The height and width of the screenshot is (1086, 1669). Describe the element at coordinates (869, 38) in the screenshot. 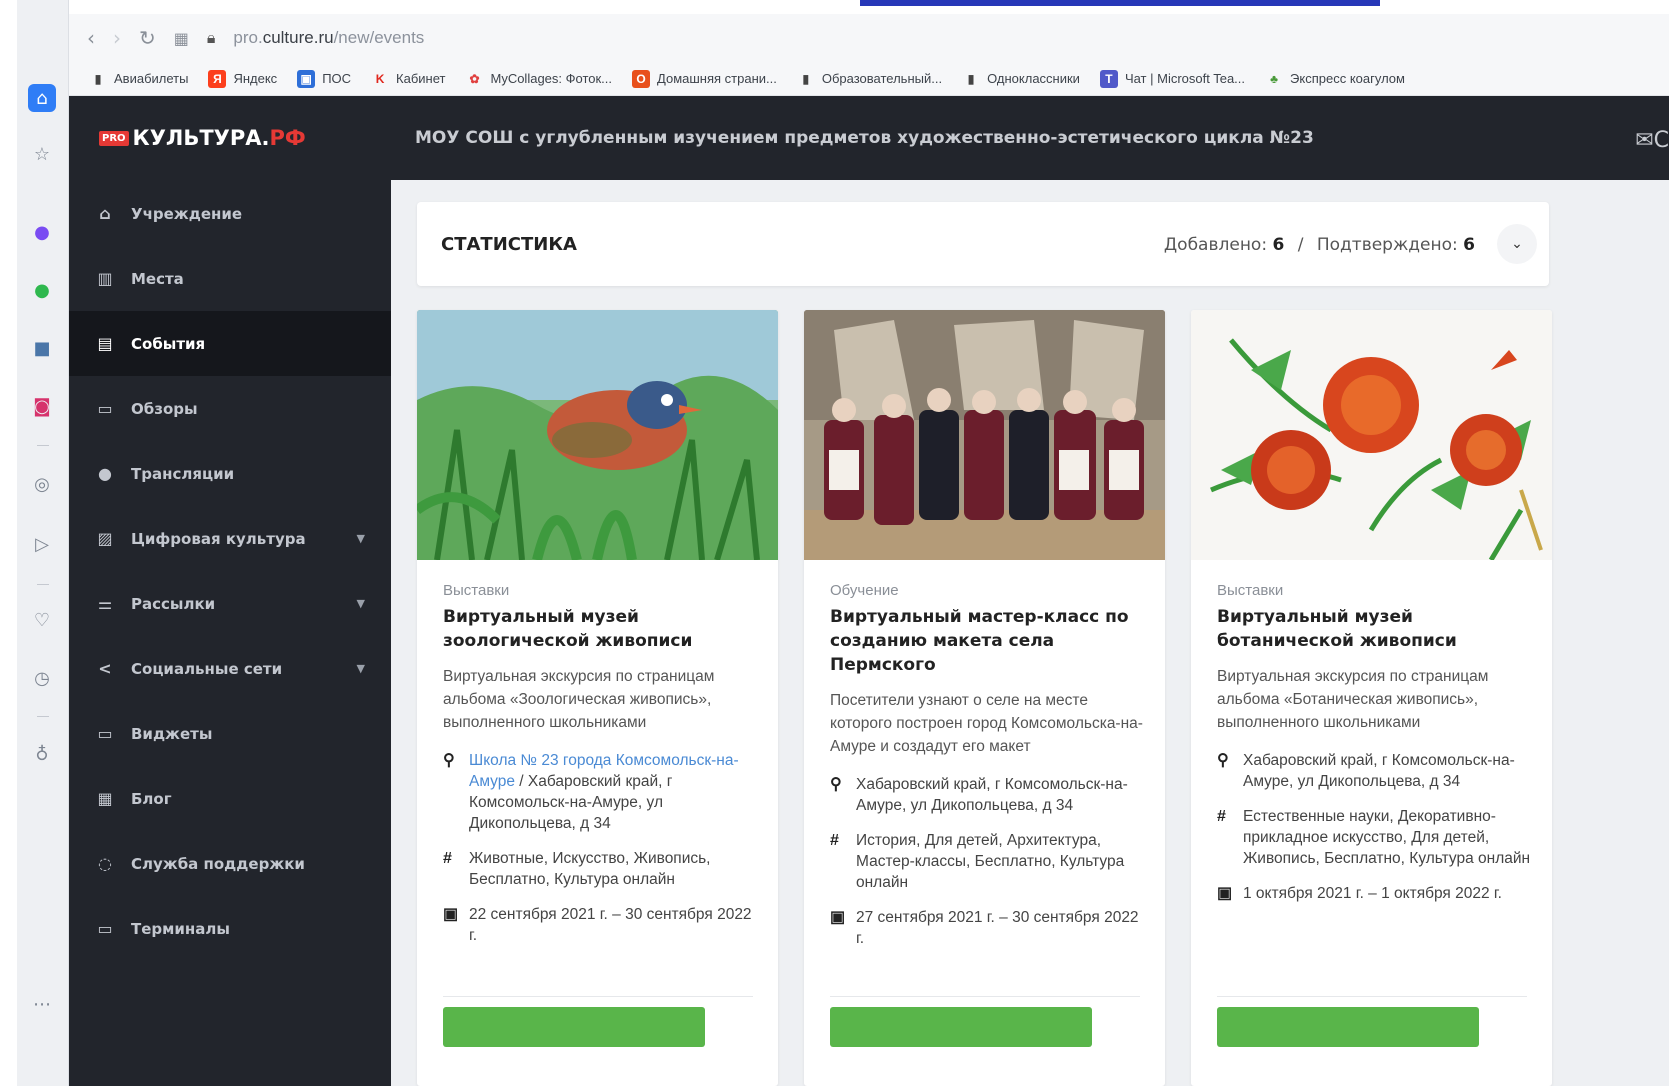

I see `address-bar: ‹ › ↻ ▦ 🔒︎ pro.culture.ru/new/events` at that location.